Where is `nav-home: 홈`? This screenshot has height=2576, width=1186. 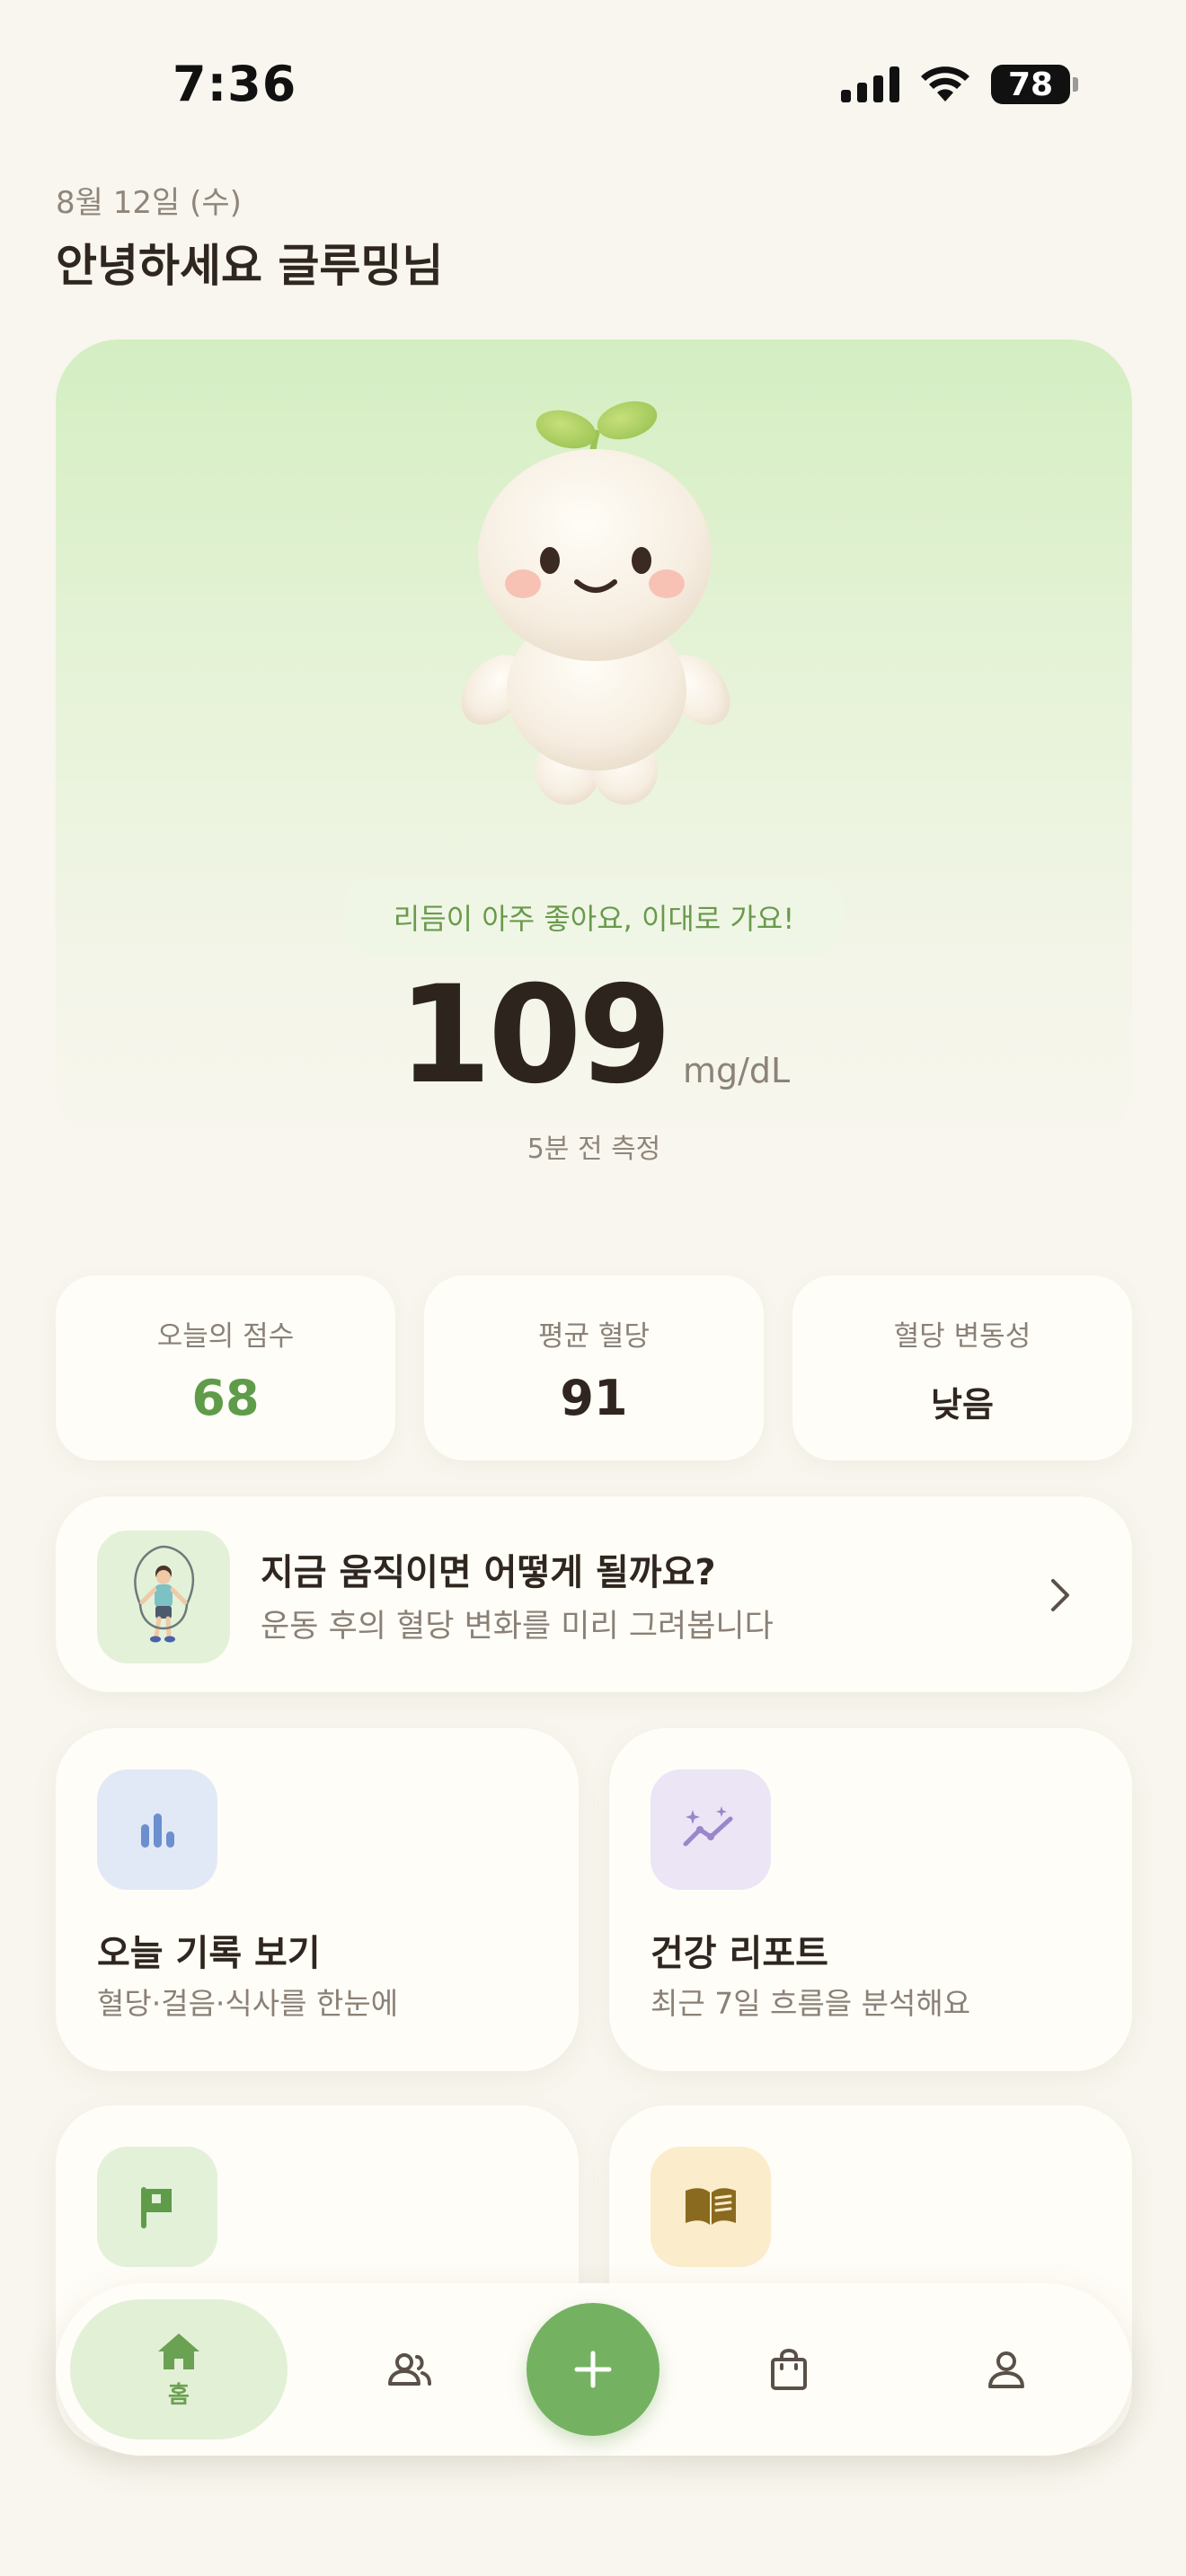 nav-home: 홈 is located at coordinates (179, 2369).